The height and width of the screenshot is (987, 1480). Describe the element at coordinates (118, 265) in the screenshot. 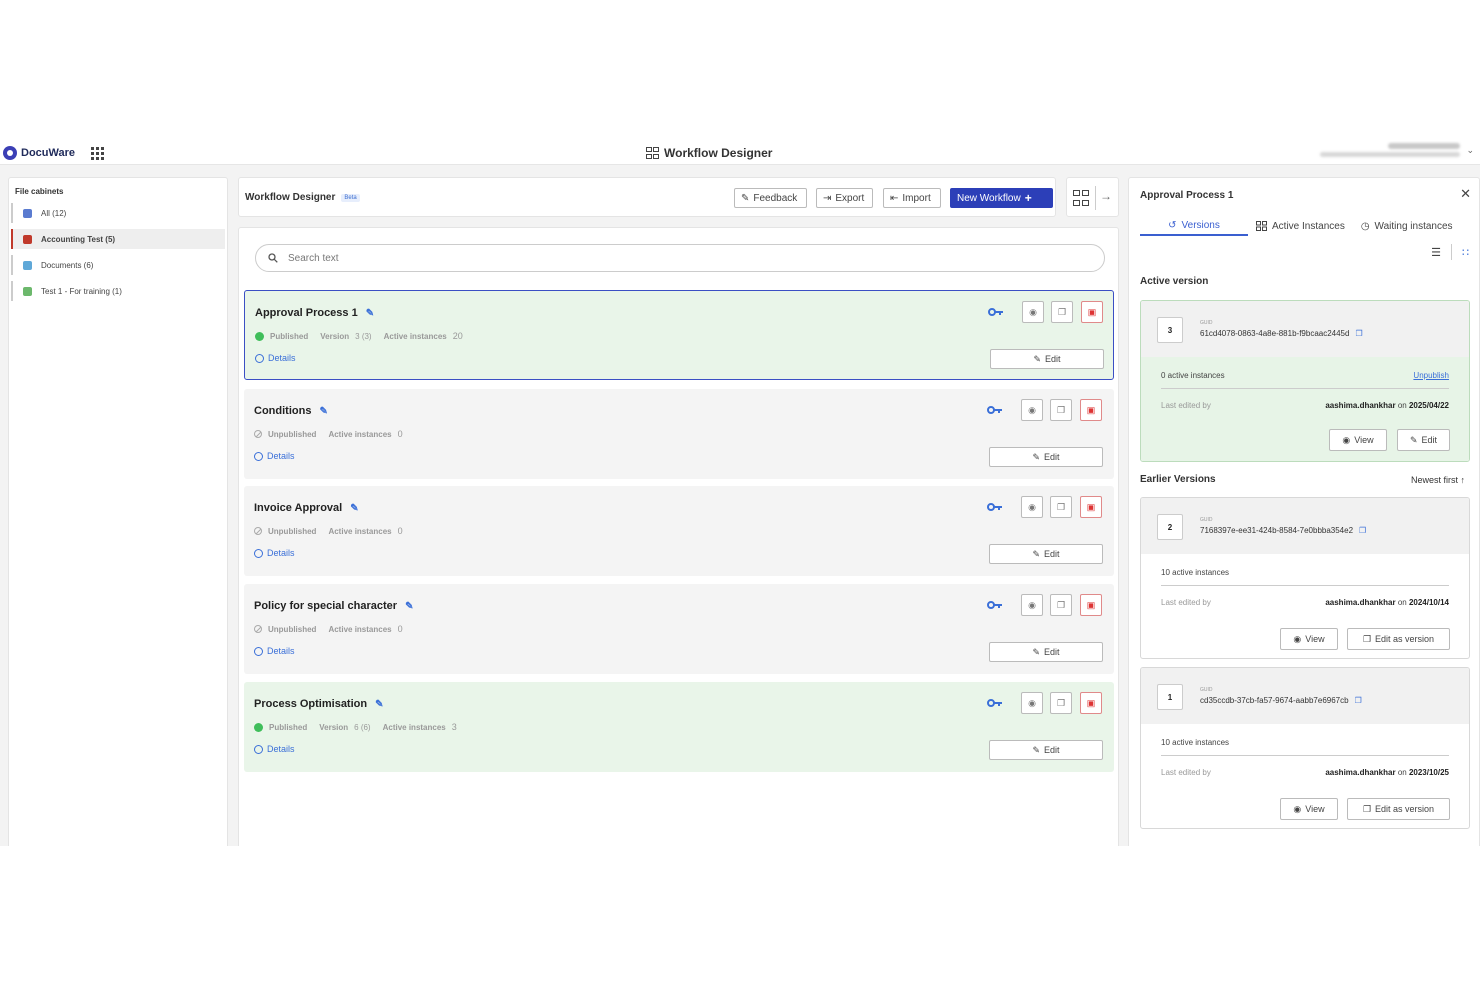

I see `sidebar-item-documents: Documents (6)` at that location.